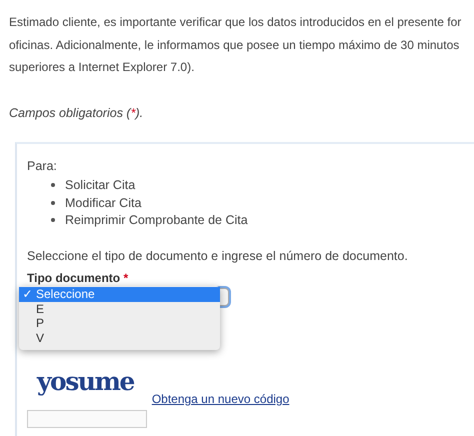  What do you see at coordinates (86, 383) in the screenshot?
I see `captcha-word: yosume` at bounding box center [86, 383].